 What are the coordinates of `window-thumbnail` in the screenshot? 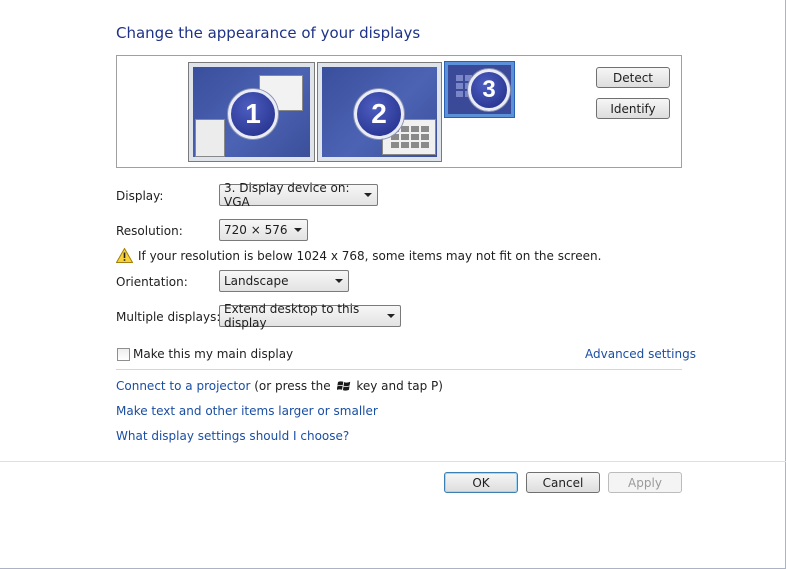 It's located at (210, 138).